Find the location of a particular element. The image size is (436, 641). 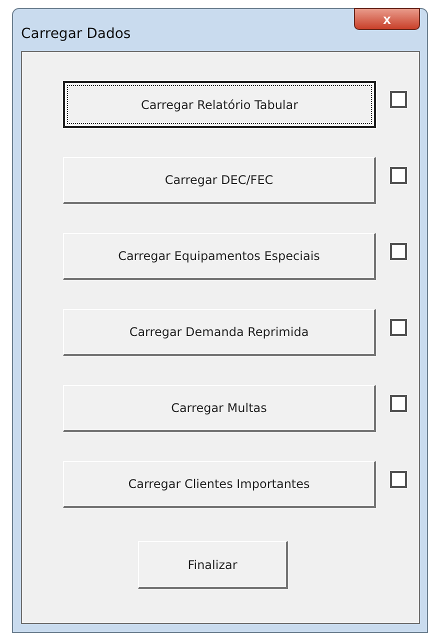

load-button: Carregar Multas is located at coordinates (219, 408).